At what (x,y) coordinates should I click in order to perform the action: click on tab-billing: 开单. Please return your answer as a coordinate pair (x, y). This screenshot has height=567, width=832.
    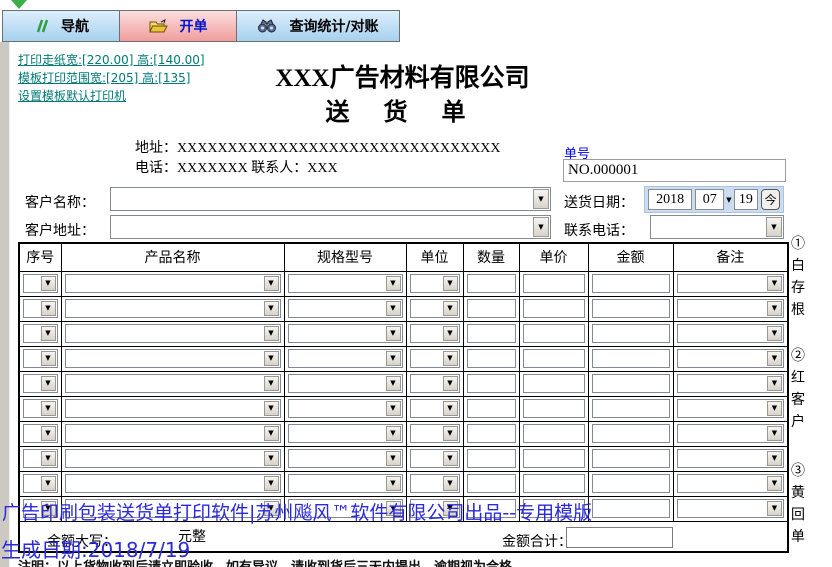
    Looking at the image, I should click on (178, 26).